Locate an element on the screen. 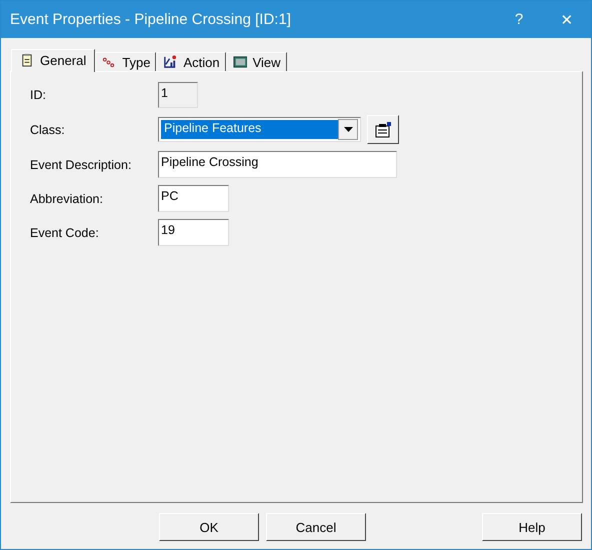  dialog-button: Cancel is located at coordinates (316, 527).